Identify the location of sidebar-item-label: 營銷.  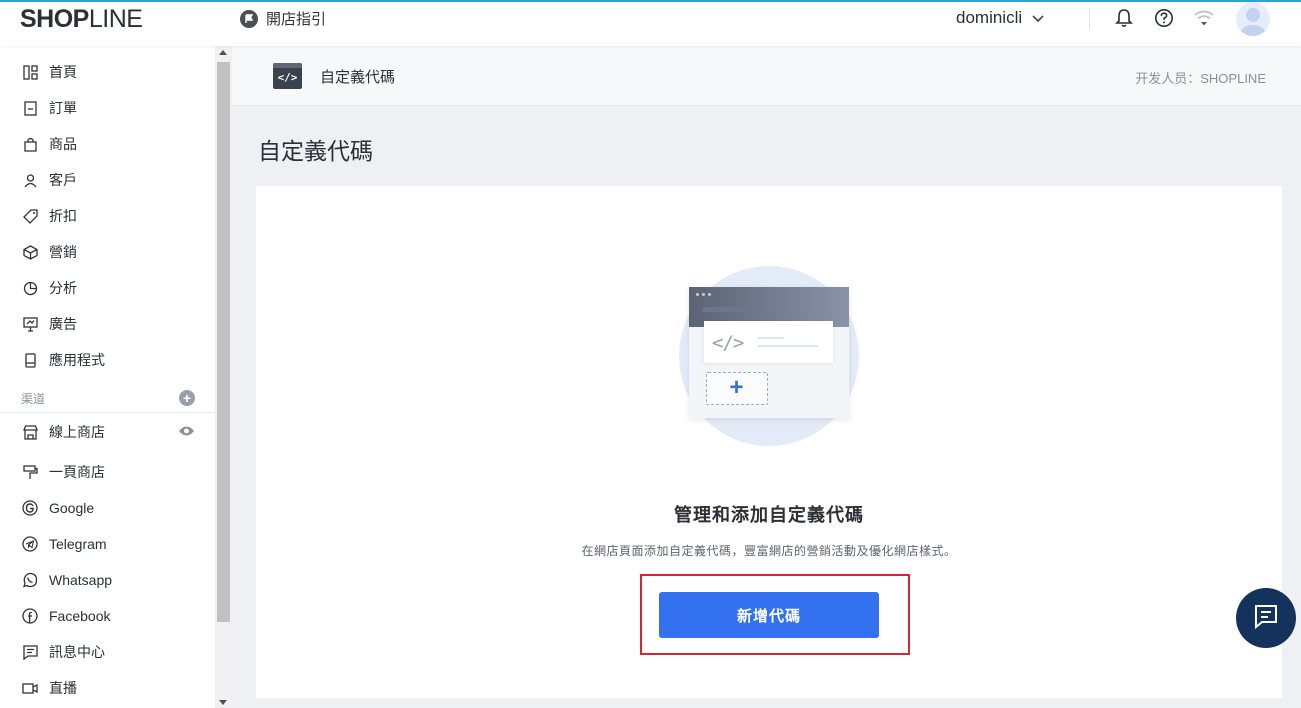
(63, 252).